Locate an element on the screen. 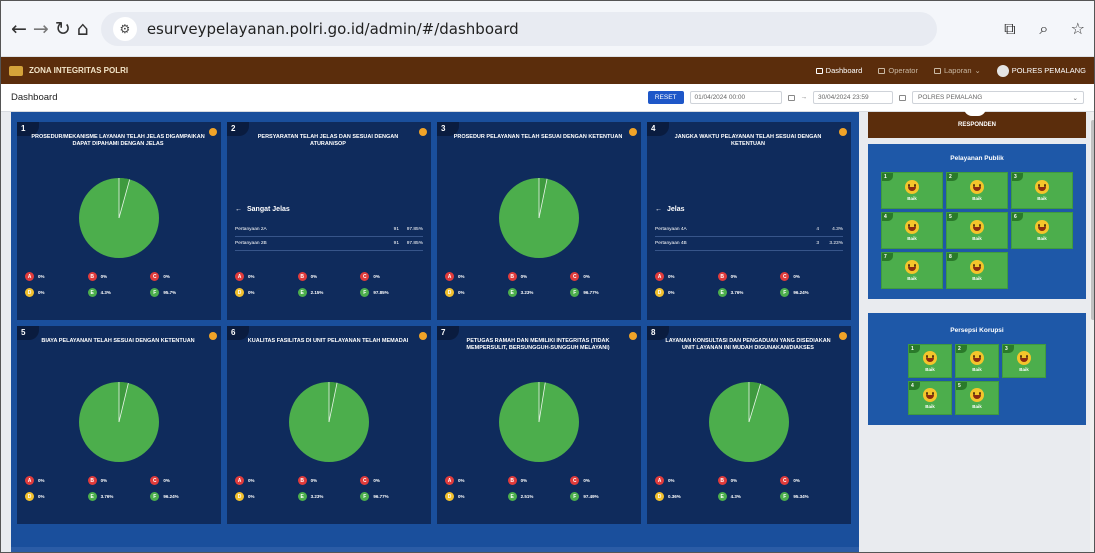 Image resolution: width=1095 pixels, height=553 pixels. legend-item: E 2.15% is located at coordinates (329, 292).